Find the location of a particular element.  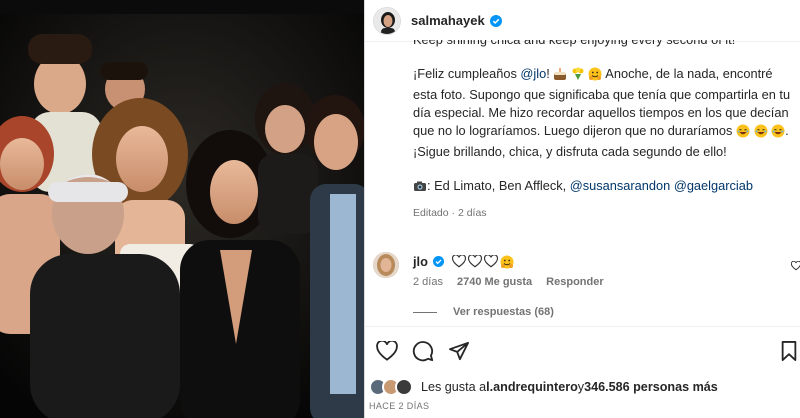

author-username: salmahayek is located at coordinates (448, 20).